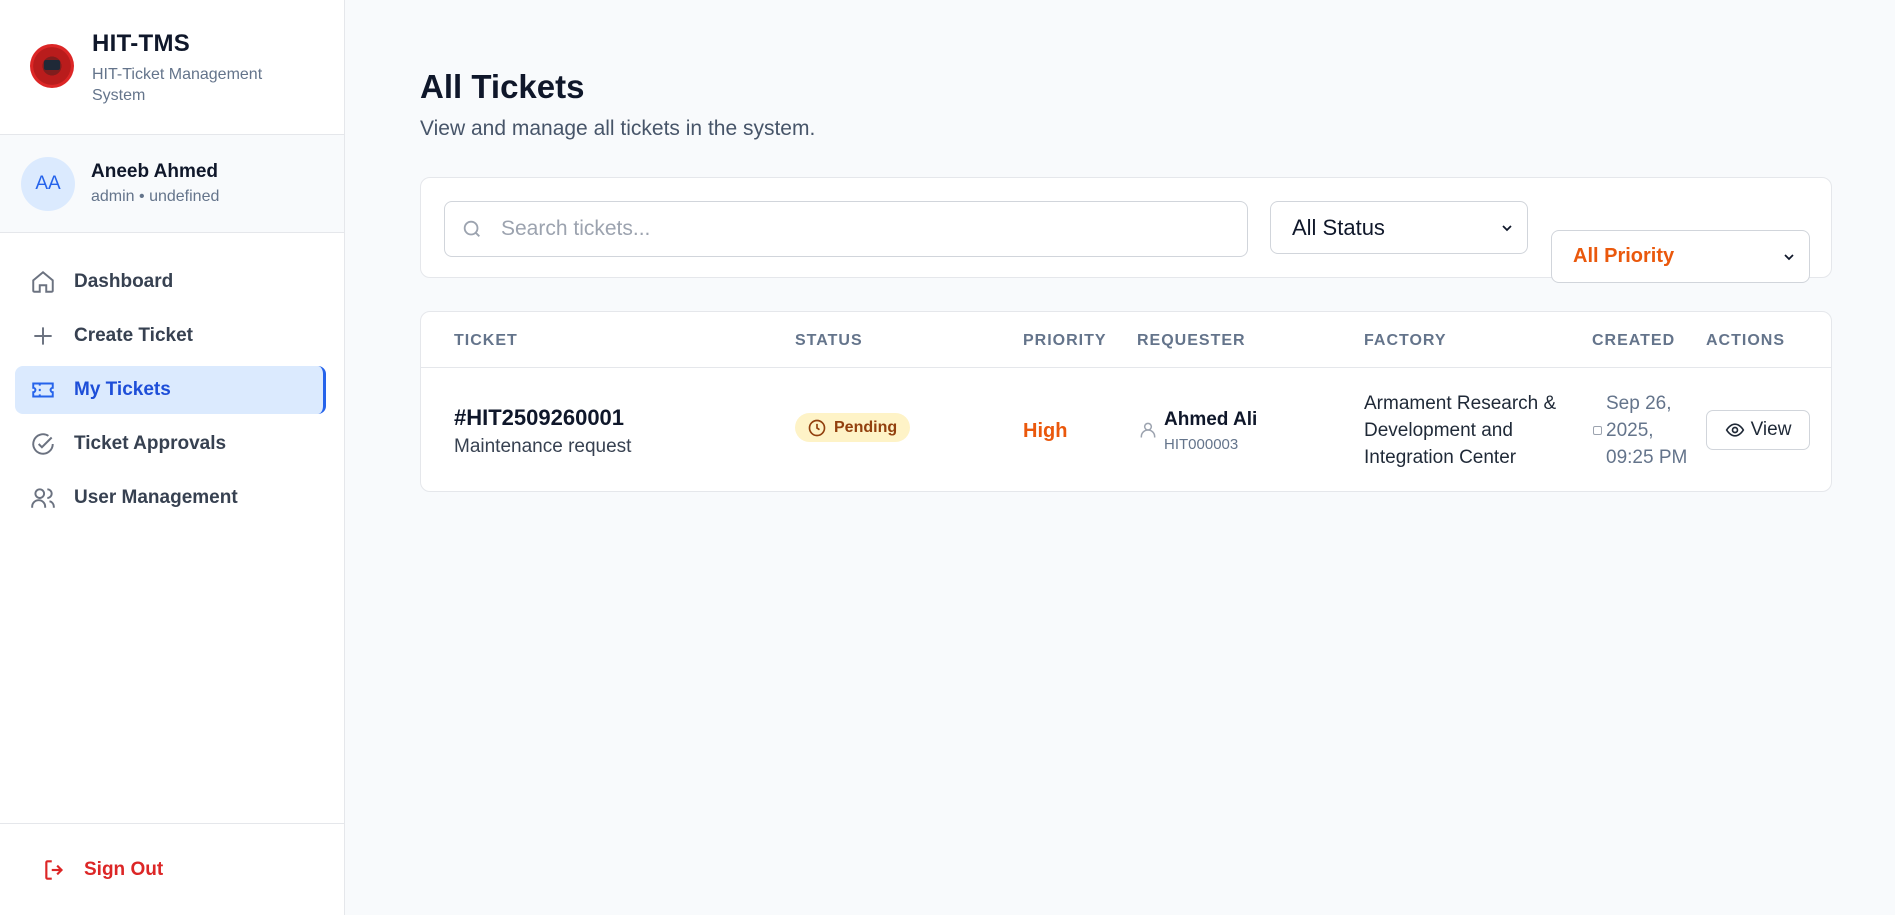  I want to click on created-date: Sep 26, 2025, 09:25 PM, so click(1647, 430).